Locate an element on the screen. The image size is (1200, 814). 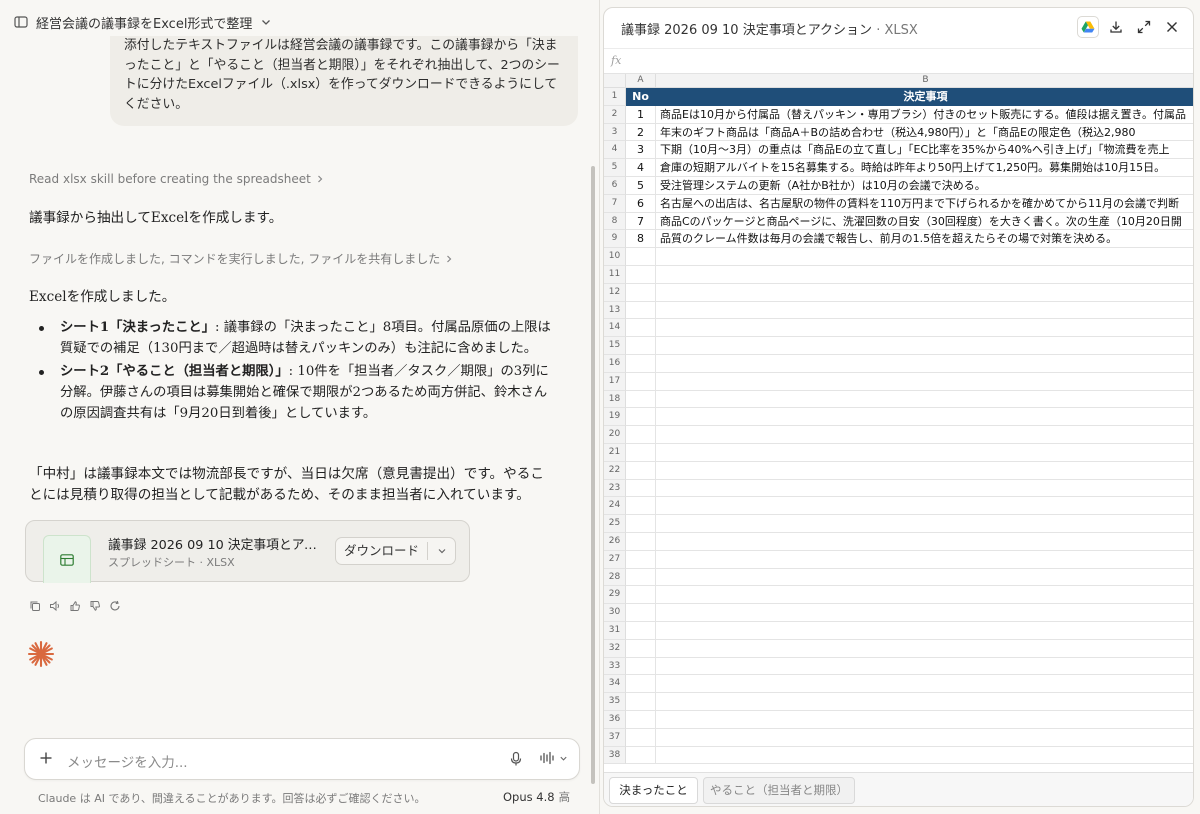
model-name: Opus 4.8 is located at coordinates (529, 797).